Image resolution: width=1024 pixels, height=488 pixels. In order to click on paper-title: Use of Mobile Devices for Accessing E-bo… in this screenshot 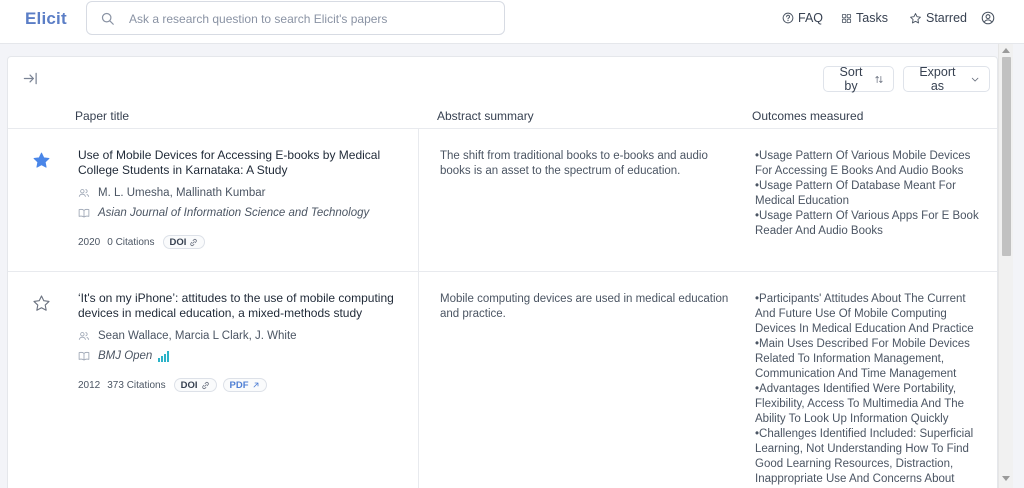, I will do `click(238, 163)`.